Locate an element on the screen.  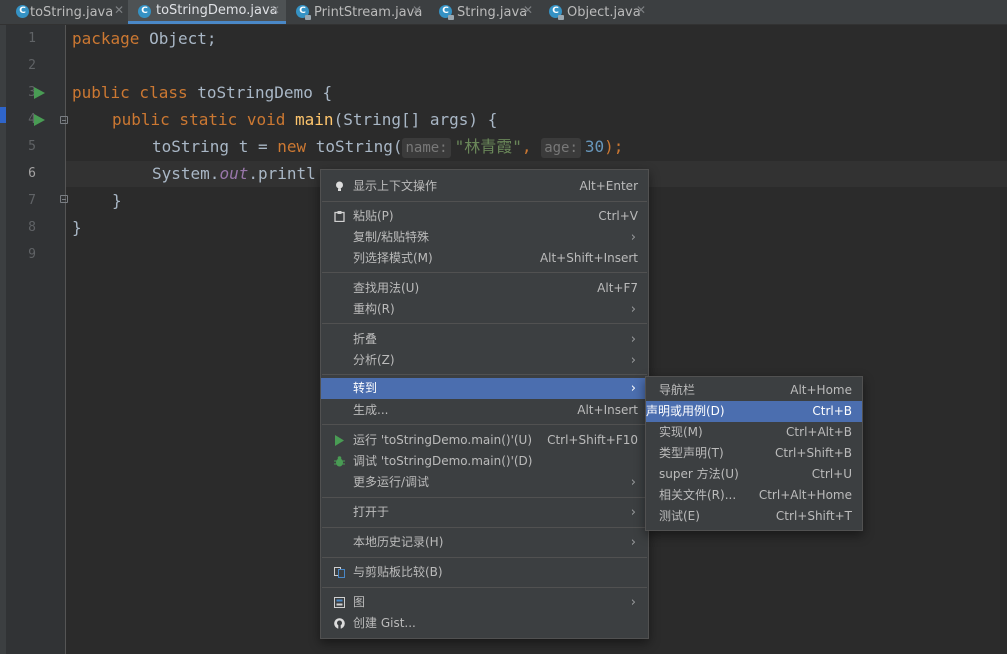
menu-item-show-context-actions: 显示上下文操作 Alt+Enter is located at coordinates (484, 186).